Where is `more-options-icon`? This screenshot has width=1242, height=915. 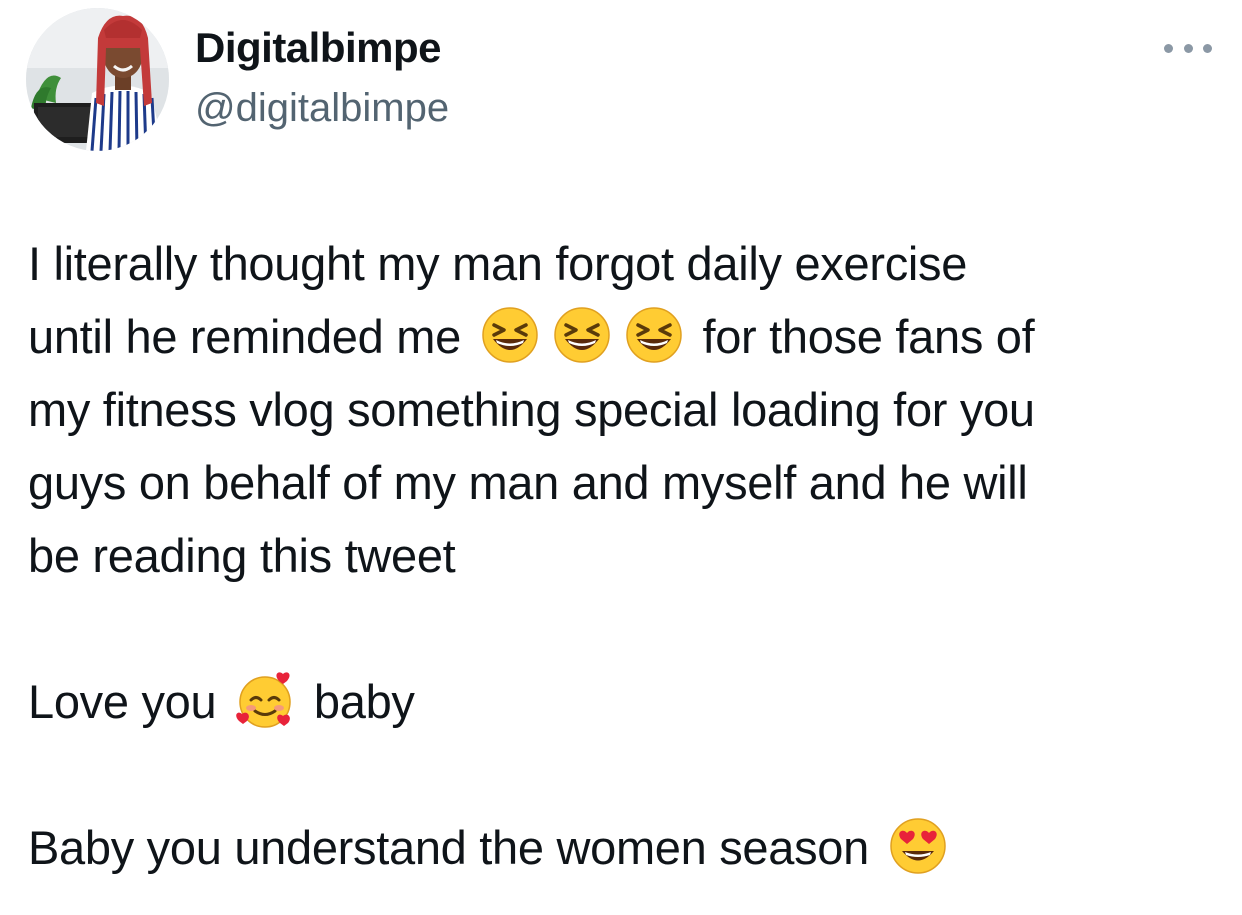
more-options-icon is located at coordinates (1188, 48).